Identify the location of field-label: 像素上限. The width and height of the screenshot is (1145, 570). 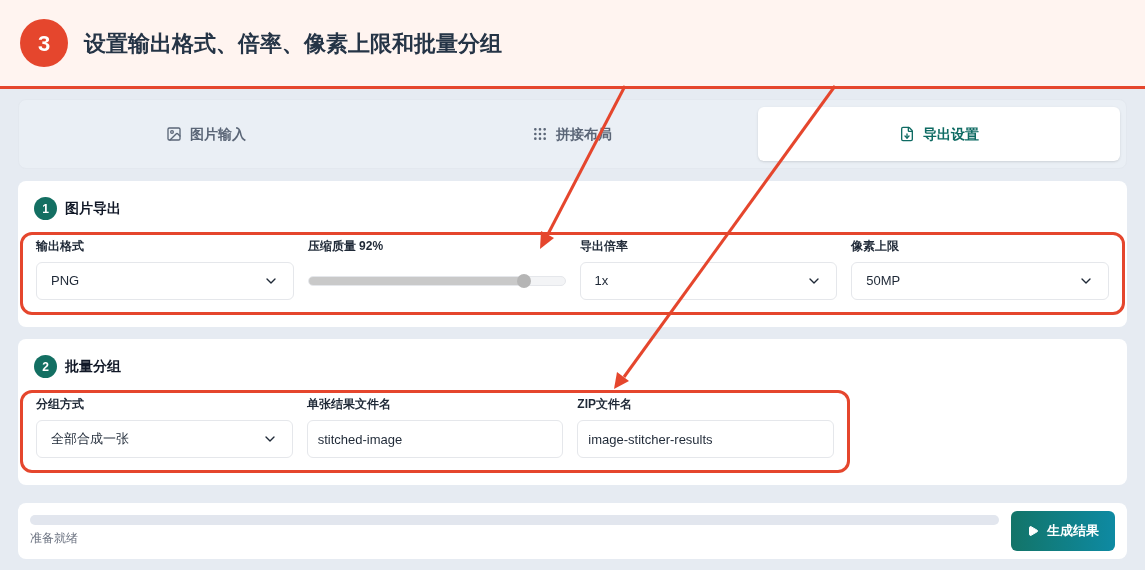
(876, 246).